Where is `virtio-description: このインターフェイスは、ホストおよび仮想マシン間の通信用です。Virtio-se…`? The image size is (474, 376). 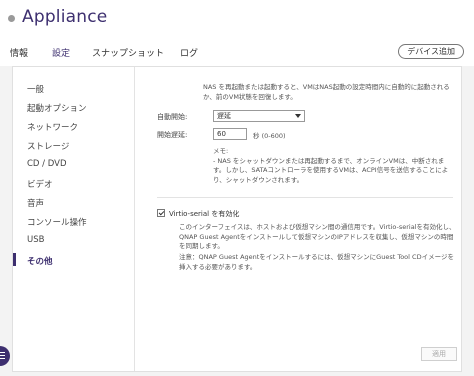
virtio-description: このインターフェイスは、ホストおよび仮想マシン間の通信用です。Virtio-se… is located at coordinates (317, 236).